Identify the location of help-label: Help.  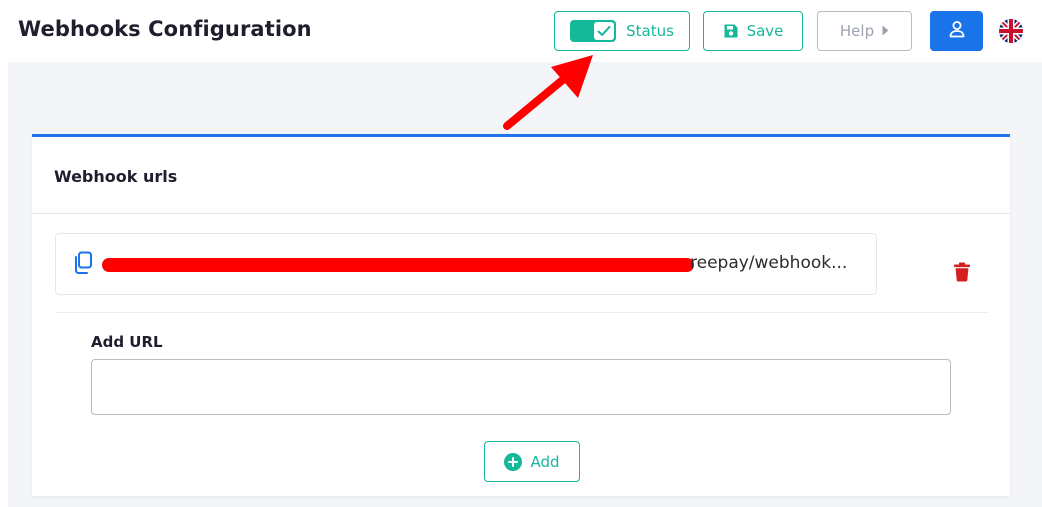
(857, 31).